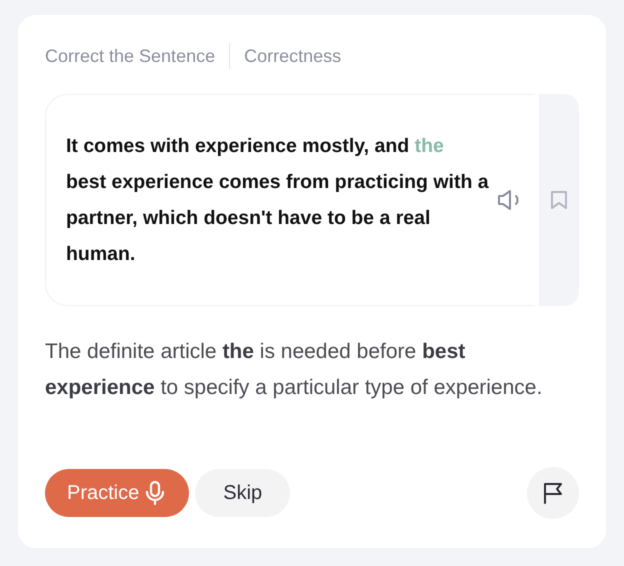 The height and width of the screenshot is (566, 624). What do you see at coordinates (293, 56) in the screenshot?
I see `tag-label: Correctness` at bounding box center [293, 56].